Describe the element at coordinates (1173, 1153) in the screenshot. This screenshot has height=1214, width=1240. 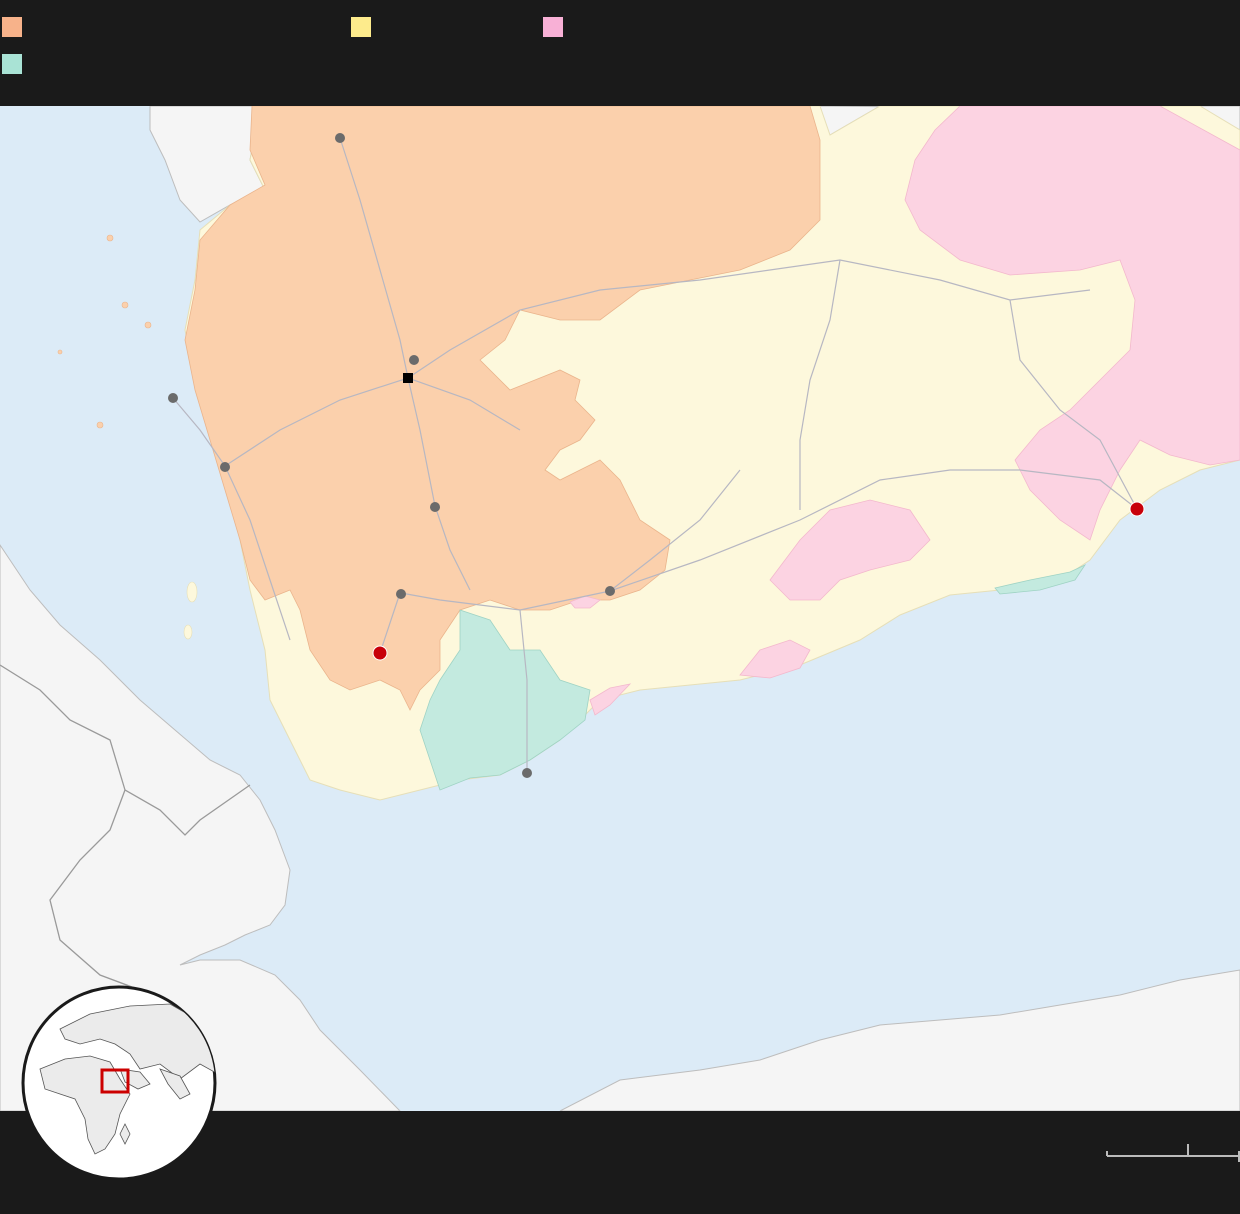
I see `scale-bar` at that location.